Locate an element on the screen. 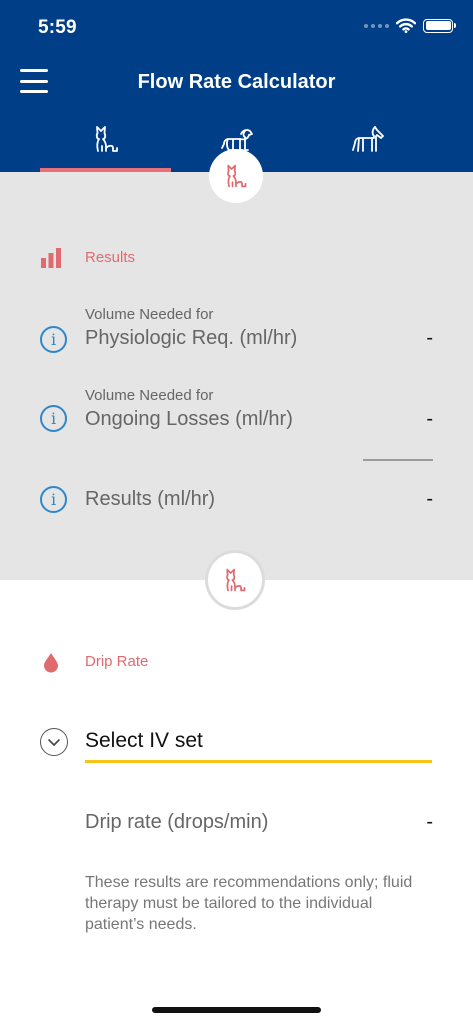 The width and height of the screenshot is (473, 1024). bar-chart-icon is located at coordinates (51, 258).